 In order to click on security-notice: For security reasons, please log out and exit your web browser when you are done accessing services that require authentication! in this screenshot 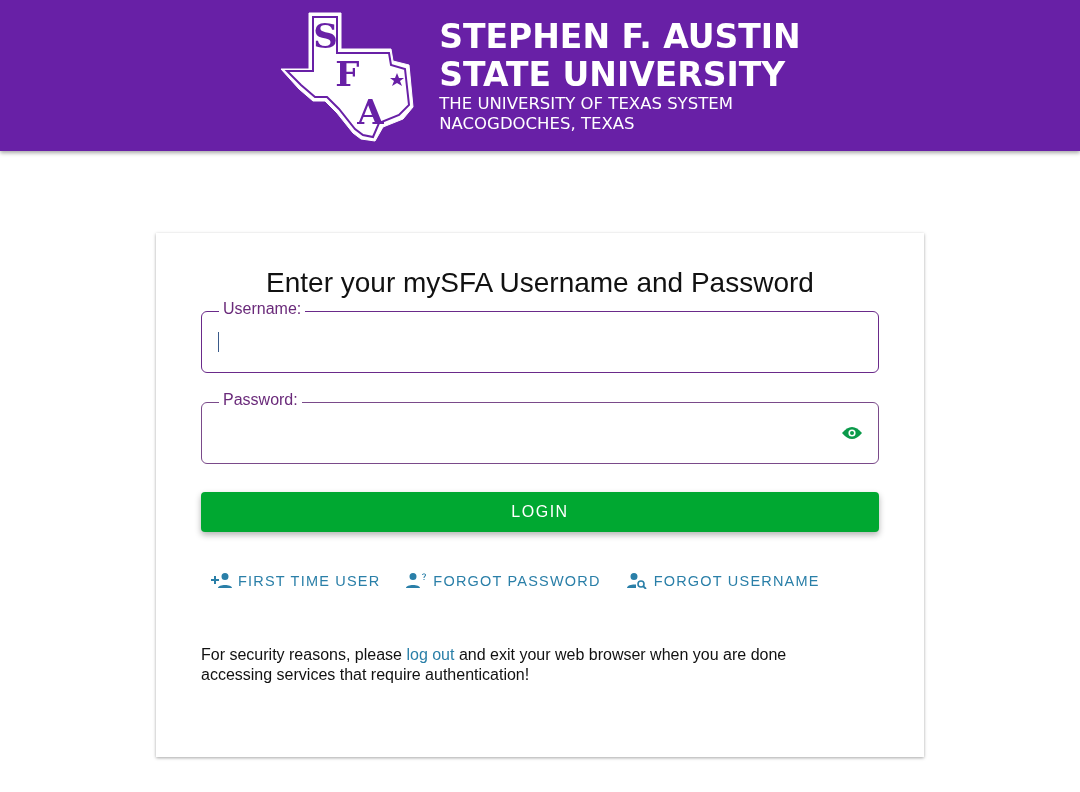, I will do `click(494, 665)`.